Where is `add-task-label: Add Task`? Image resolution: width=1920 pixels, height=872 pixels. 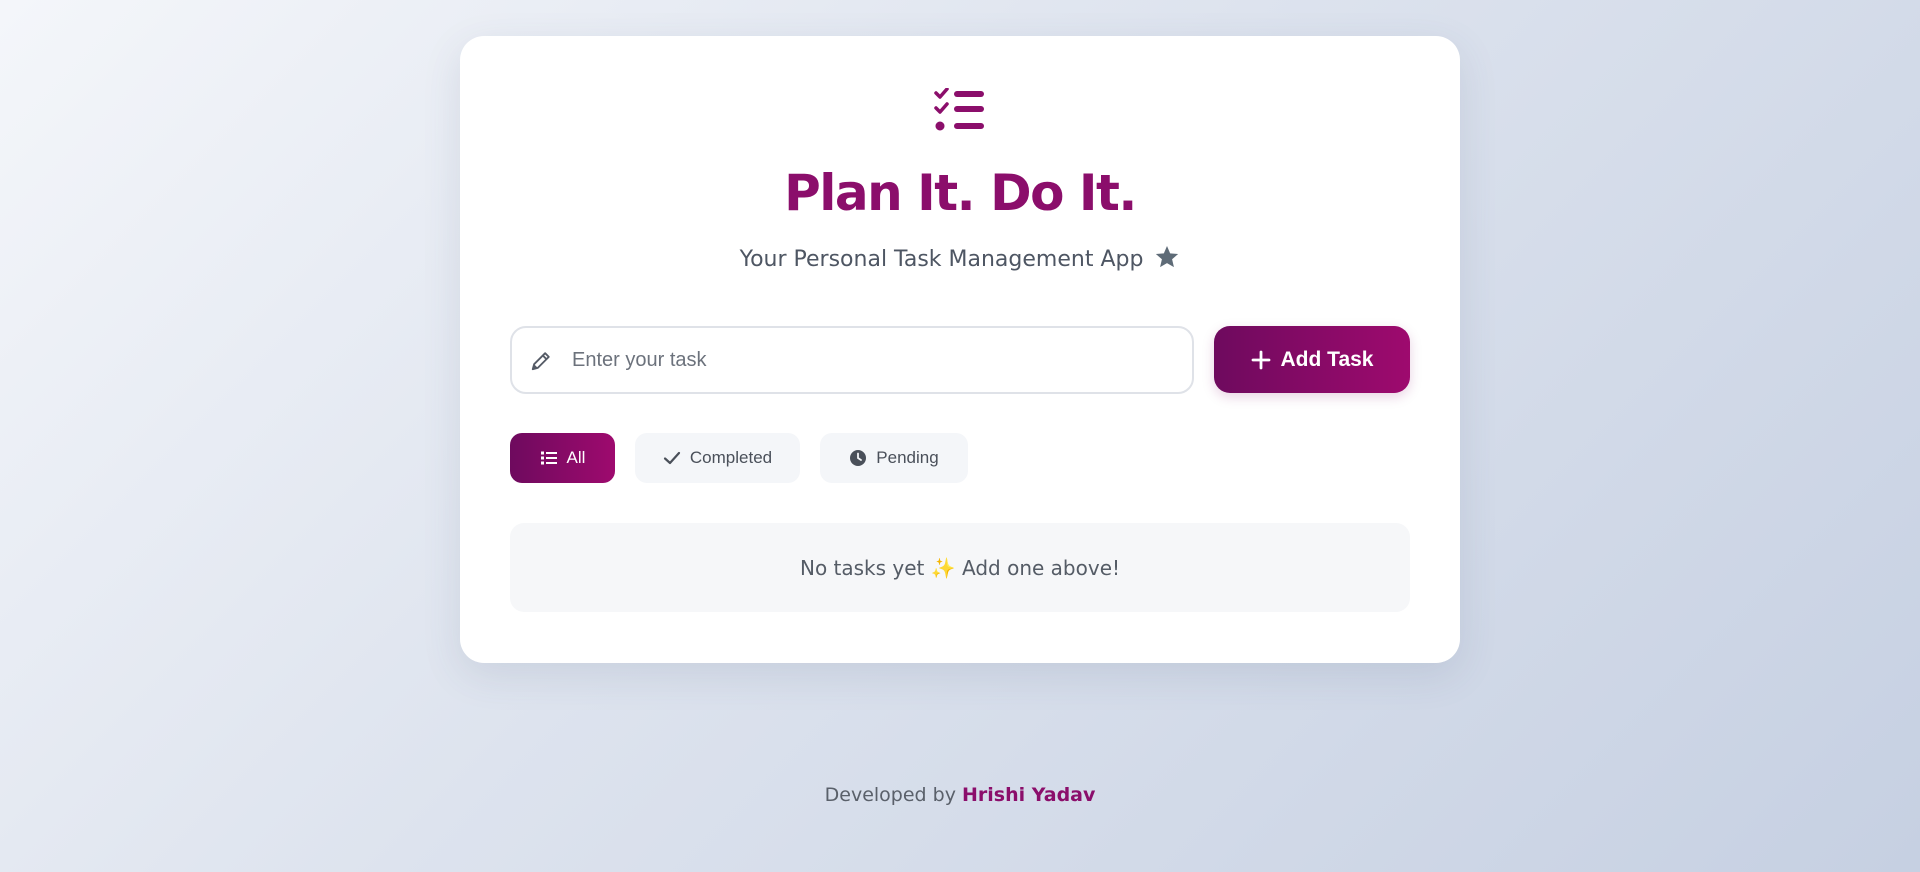 add-task-label: Add Task is located at coordinates (1327, 359).